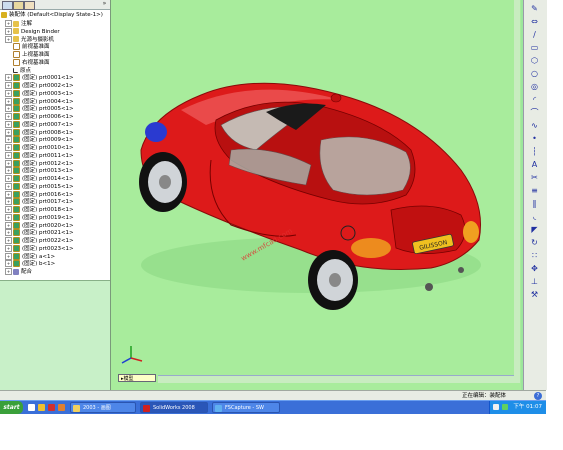 This screenshot has height=450, width=563. Describe the element at coordinates (429, 287) in the screenshot. I see `exhaust-pipe` at that location.